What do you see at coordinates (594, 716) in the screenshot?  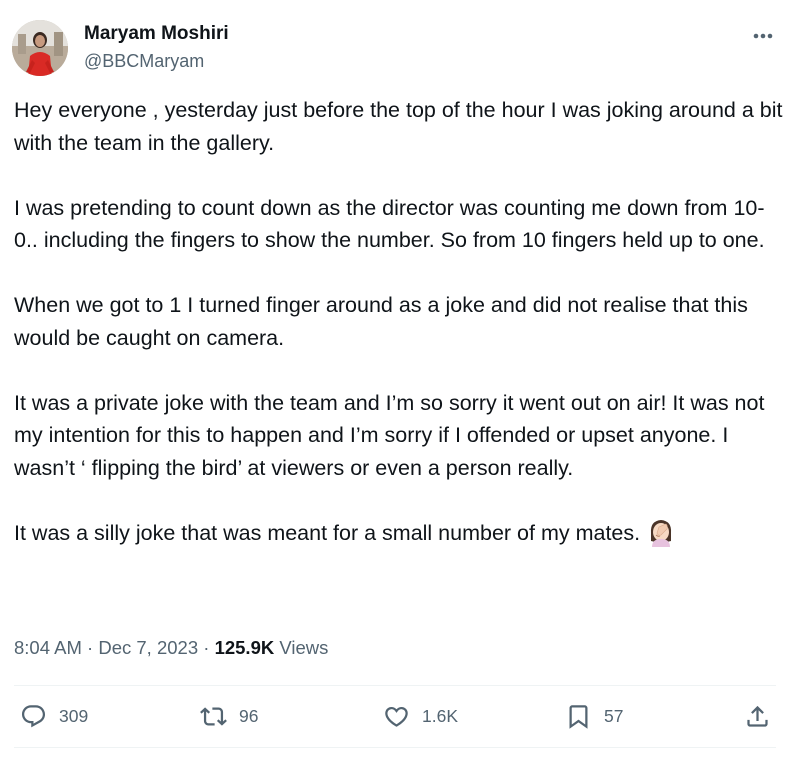 I see `bookmark-button: 57` at bounding box center [594, 716].